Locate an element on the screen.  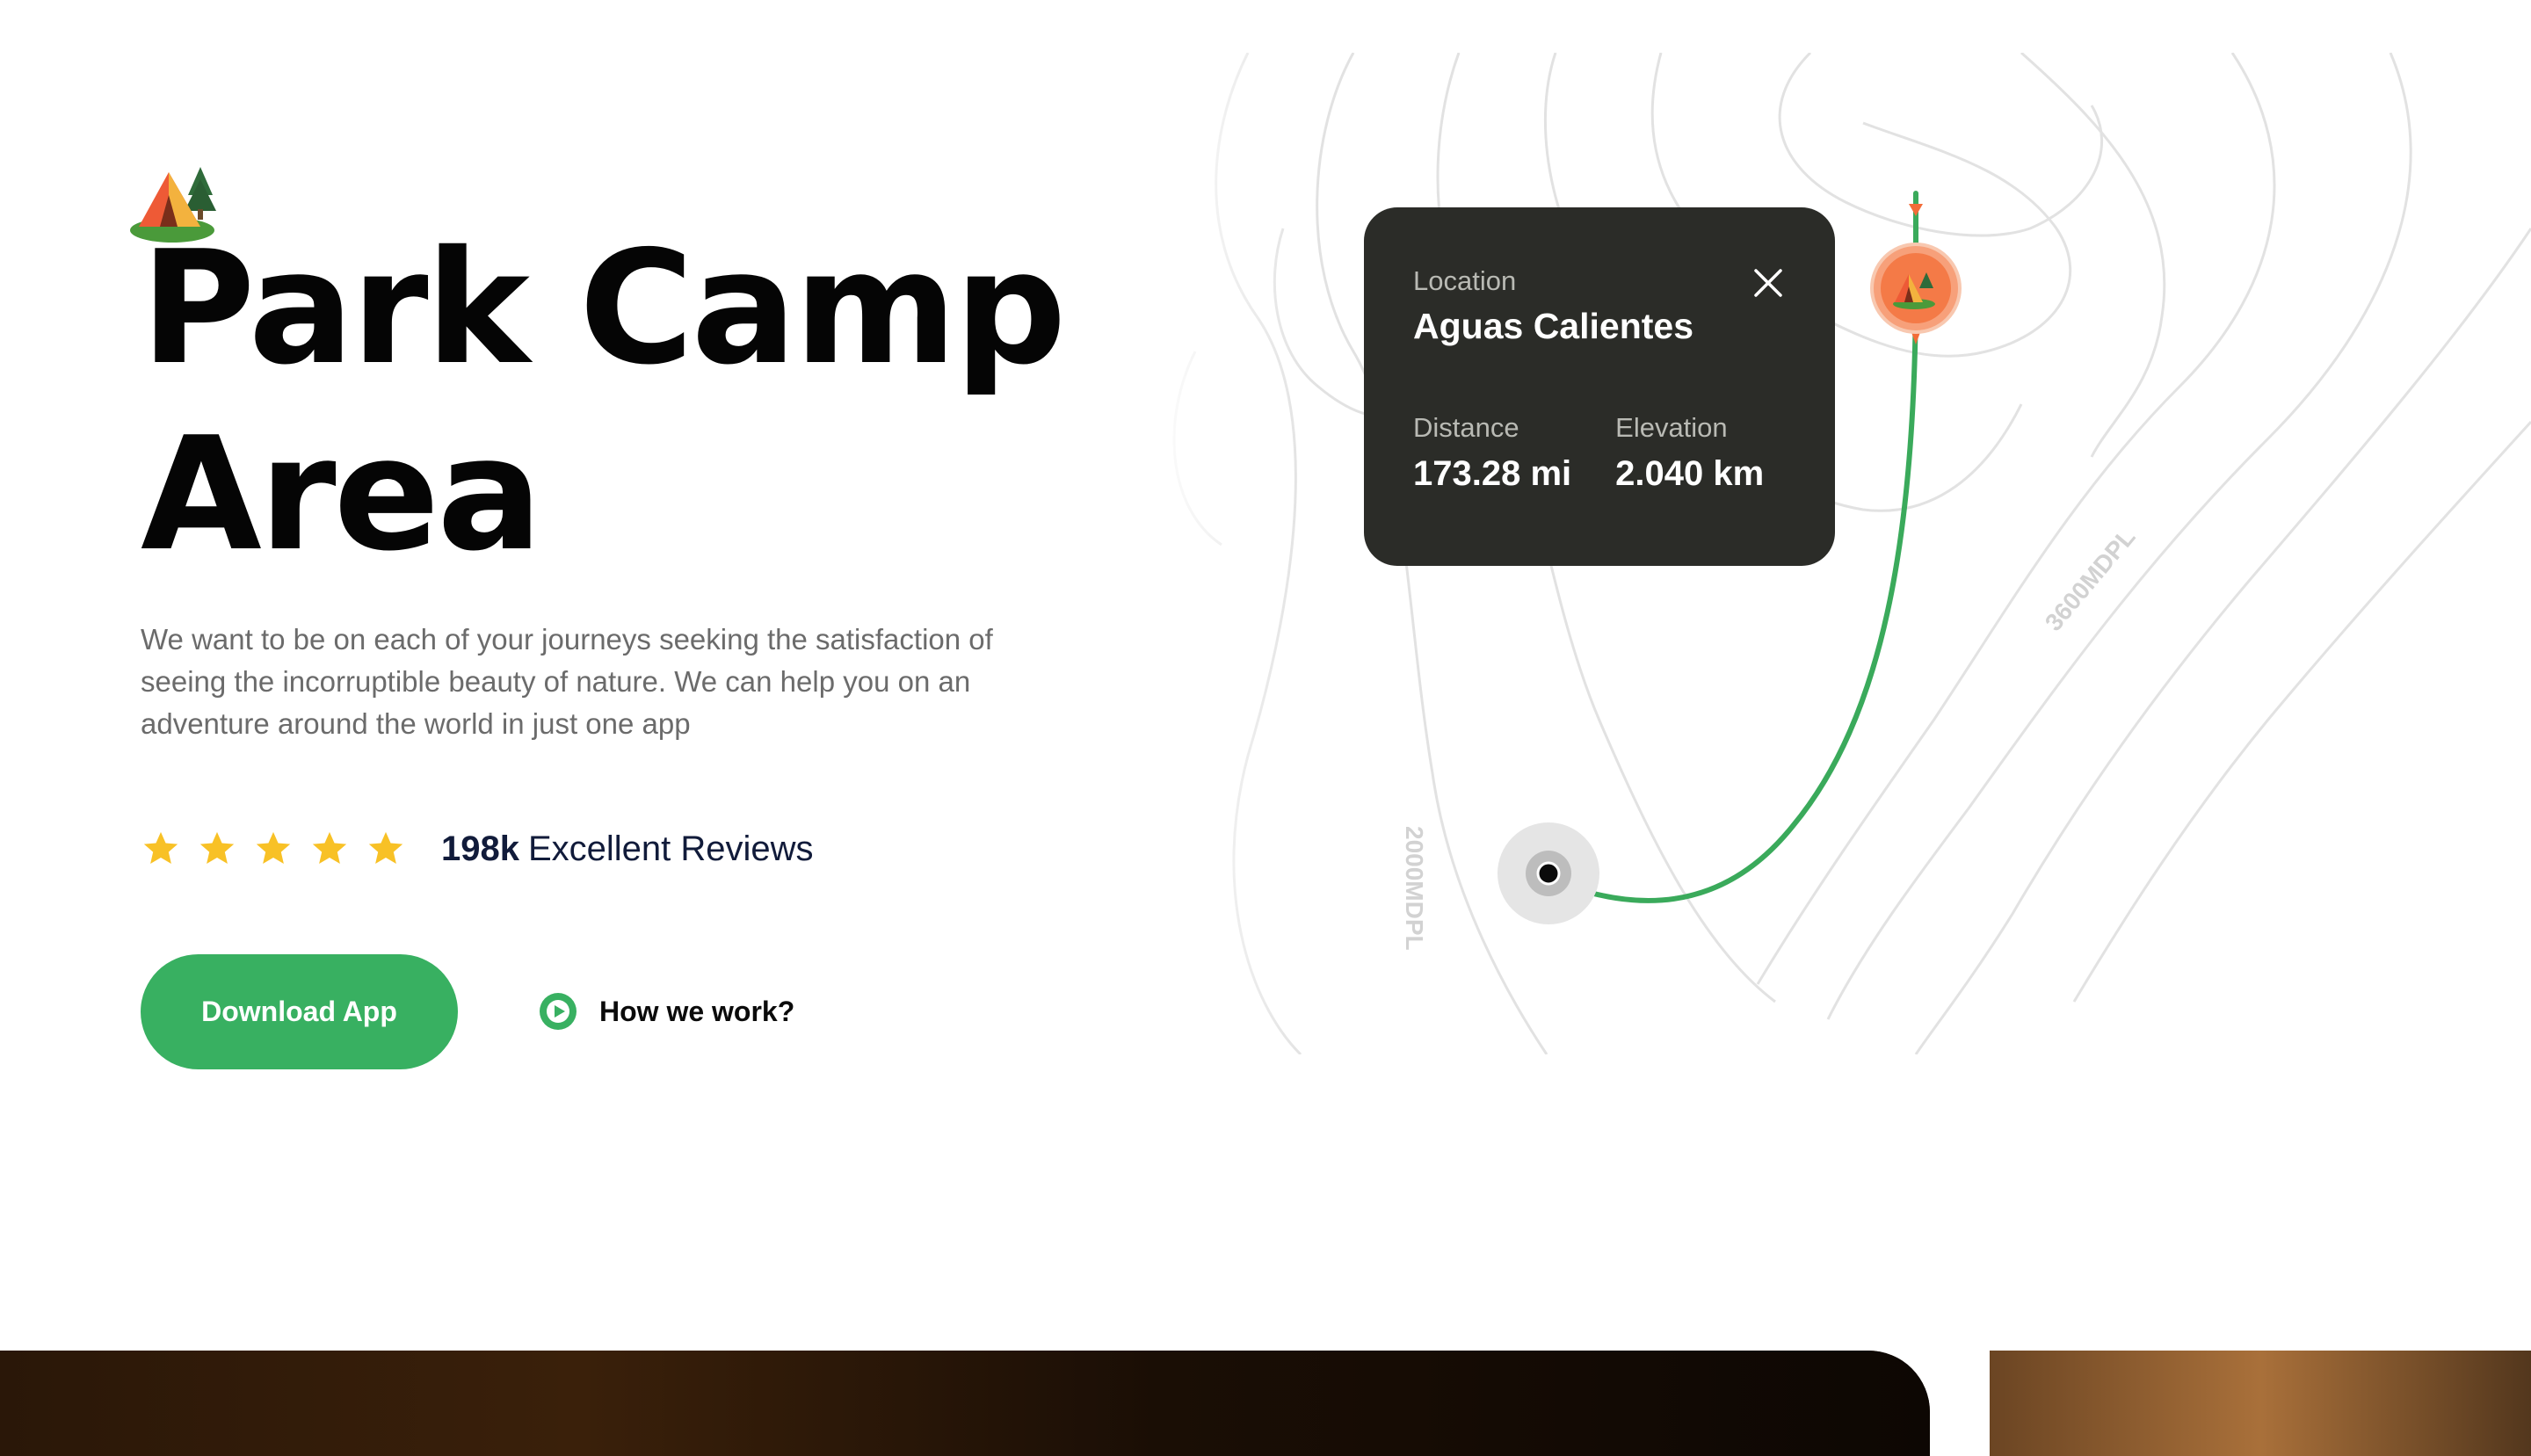
download-app-button: Download App is located at coordinates (299, 1012).